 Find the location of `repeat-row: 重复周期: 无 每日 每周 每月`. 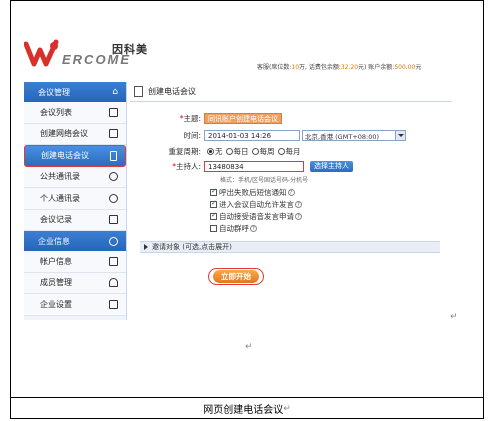

repeat-row: 重复周期: 无 每日 每周 每月 is located at coordinates (234, 151).